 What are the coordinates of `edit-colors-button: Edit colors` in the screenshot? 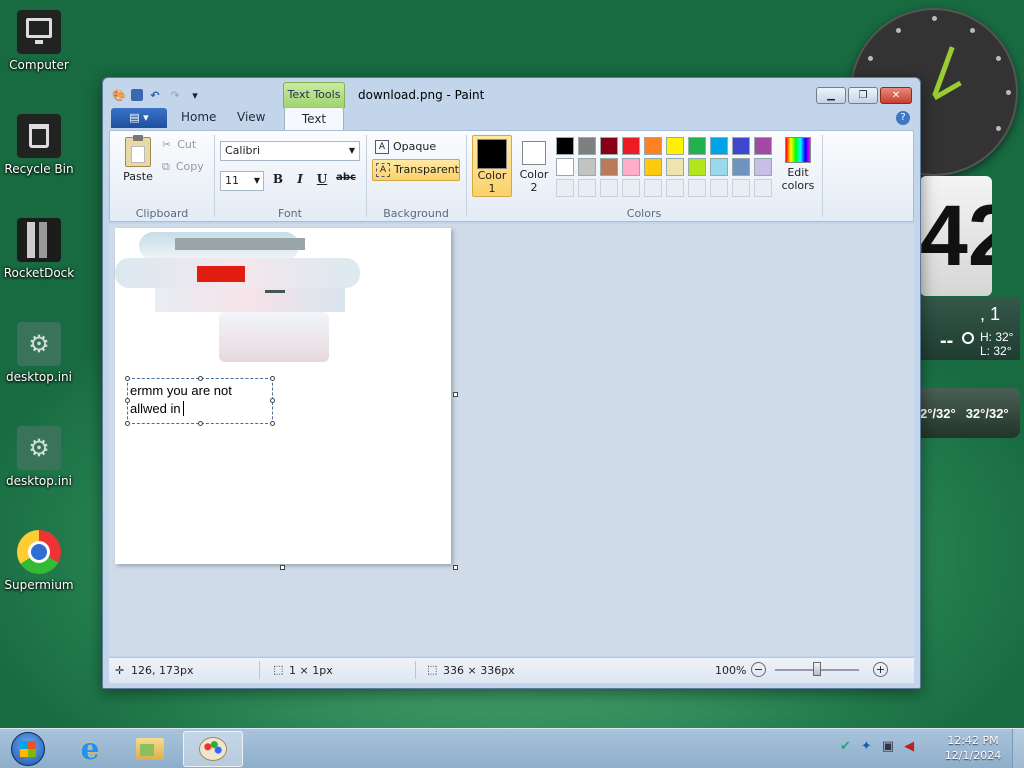 It's located at (798, 164).